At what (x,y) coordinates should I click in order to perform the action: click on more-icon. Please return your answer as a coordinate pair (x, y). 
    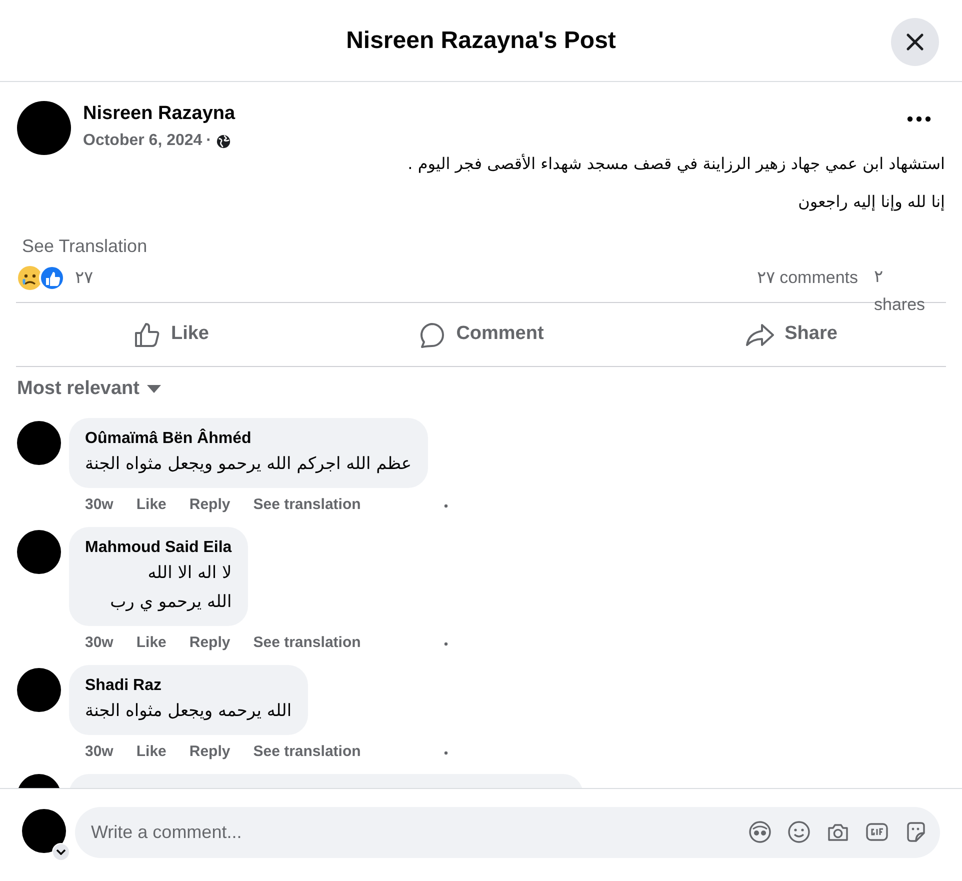
    Looking at the image, I should click on (919, 119).